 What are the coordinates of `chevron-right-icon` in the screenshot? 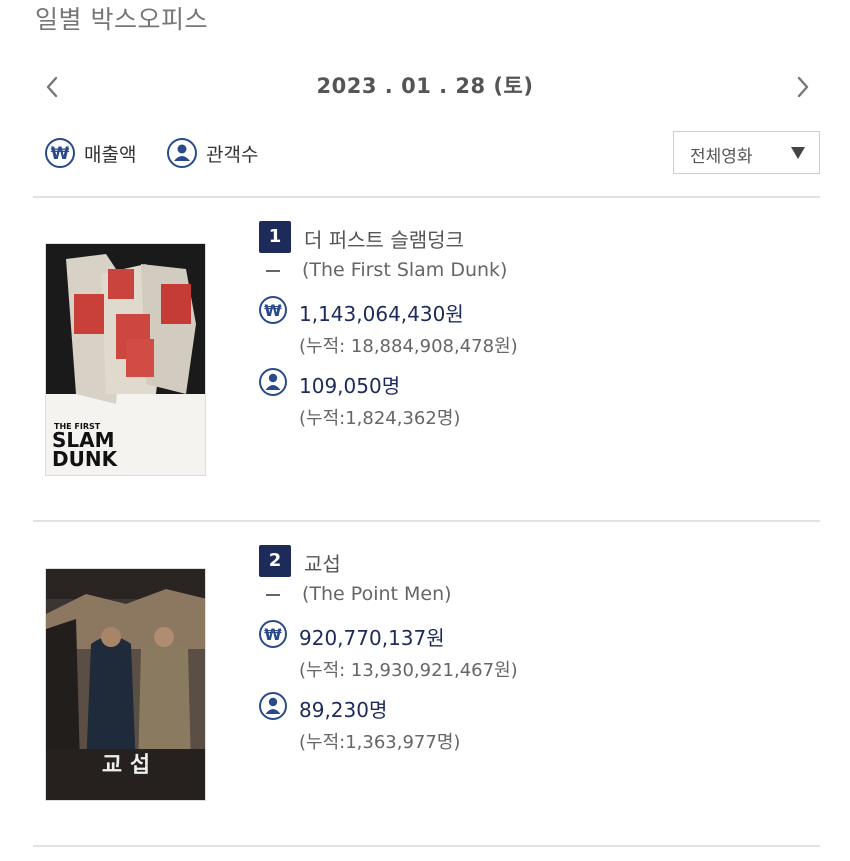 It's located at (802, 87).